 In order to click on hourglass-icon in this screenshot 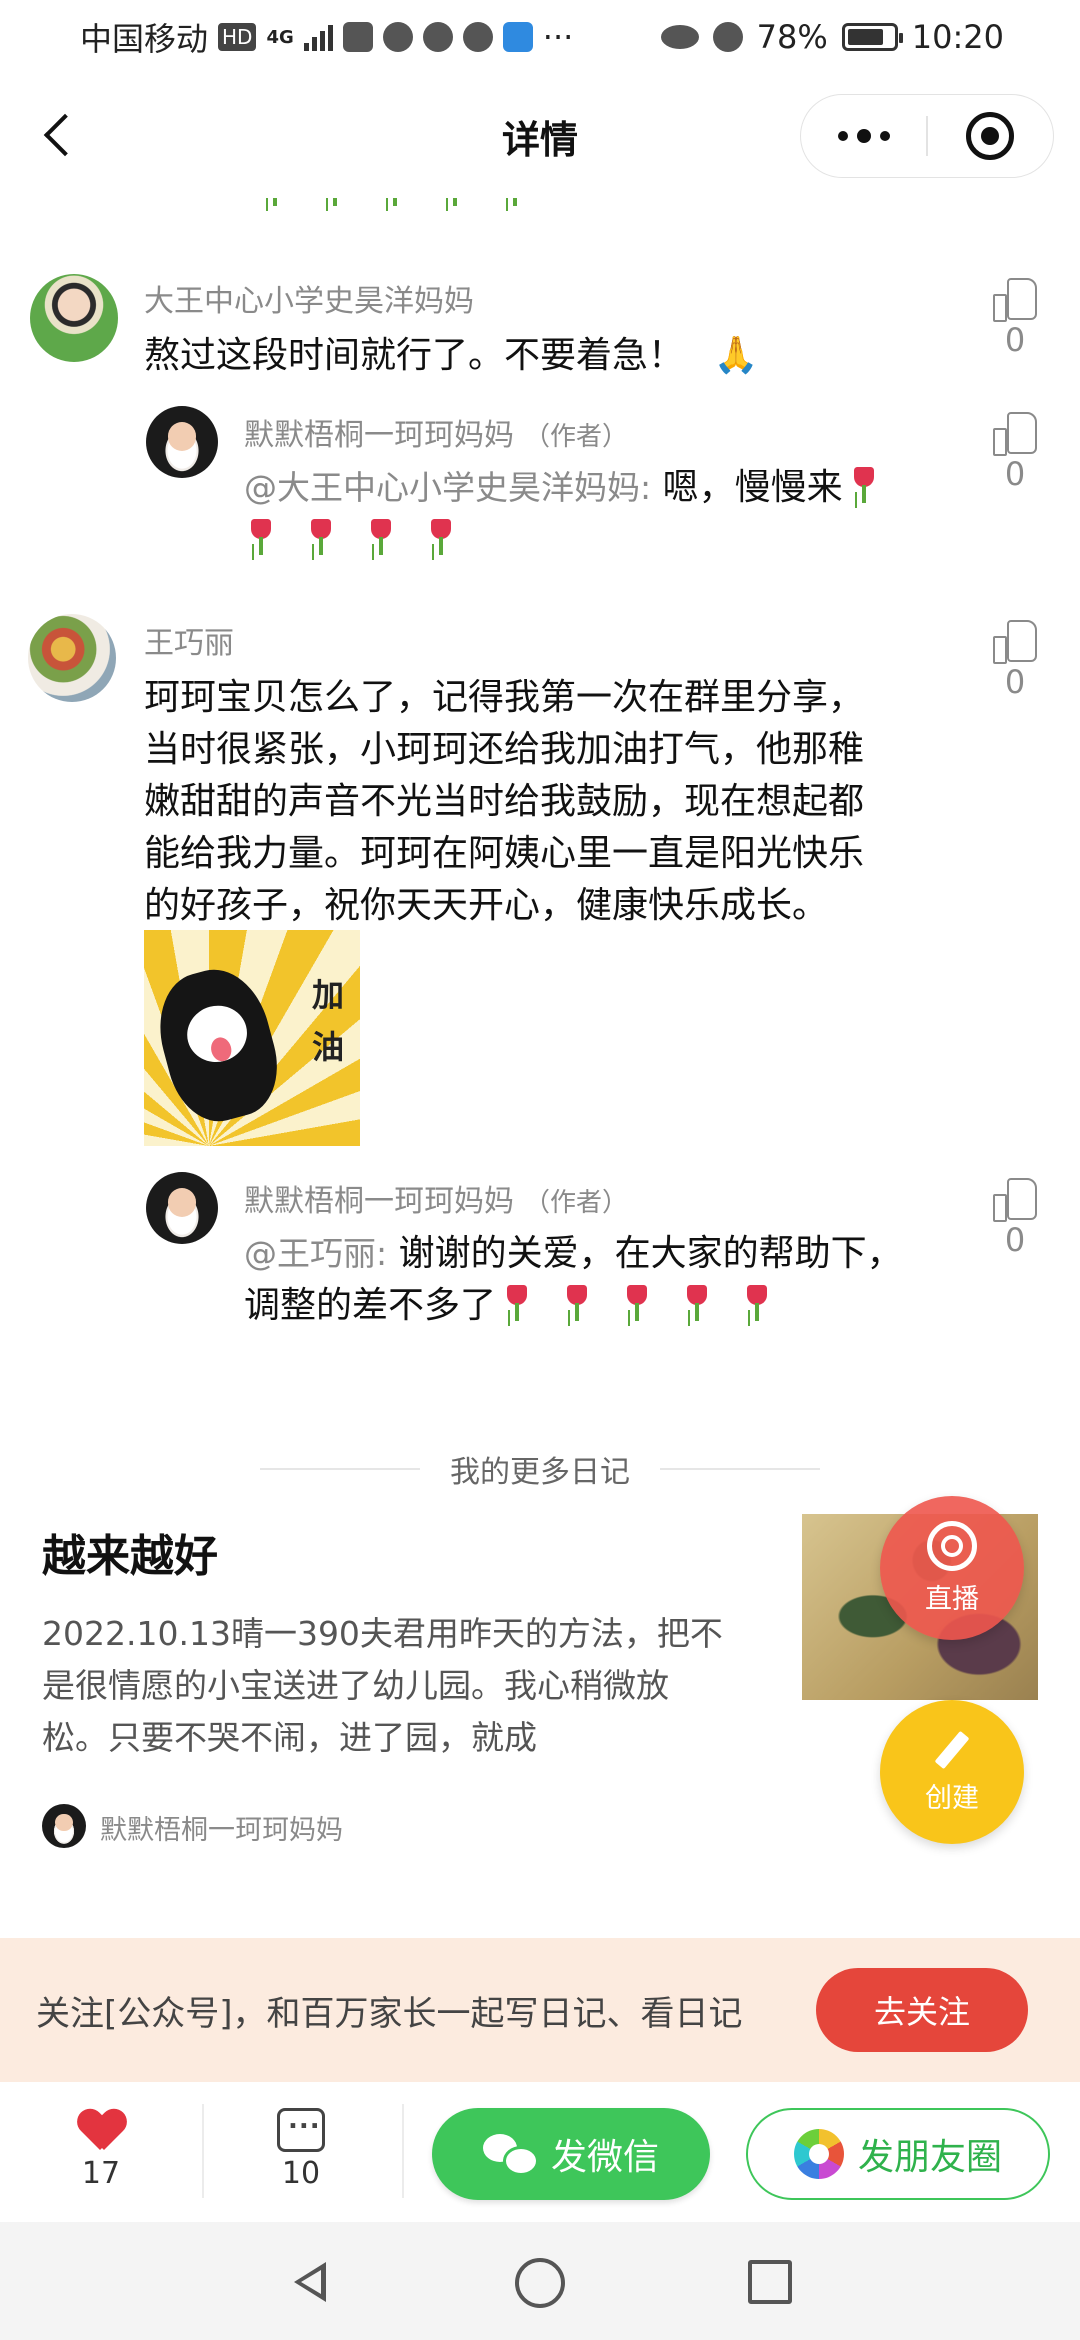, I will do `click(357, 37)`.